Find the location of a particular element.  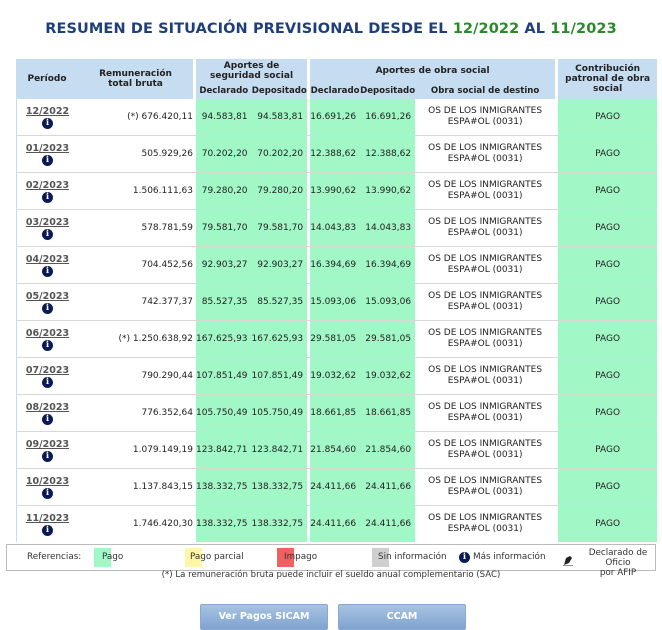

remuneracion-value: 1.079.149,19 is located at coordinates (162, 450).